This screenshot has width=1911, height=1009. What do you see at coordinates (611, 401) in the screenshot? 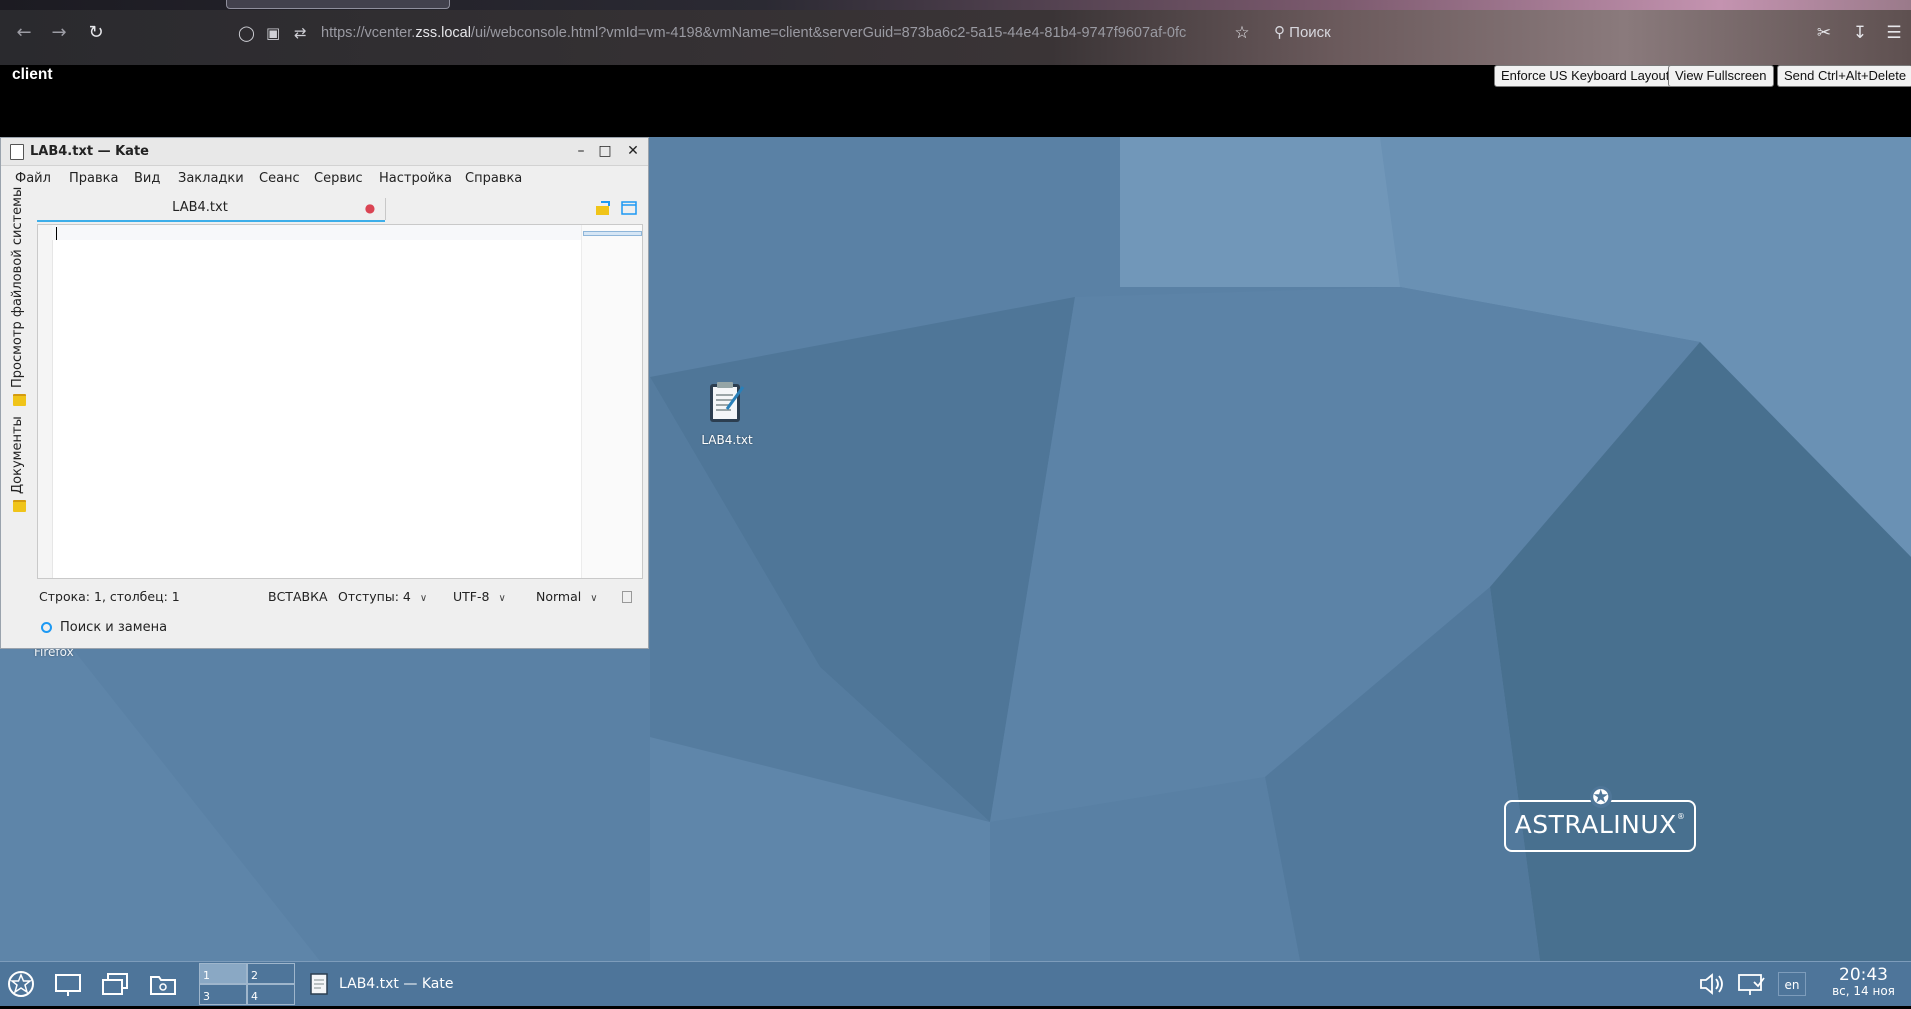
I see `minimap` at bounding box center [611, 401].